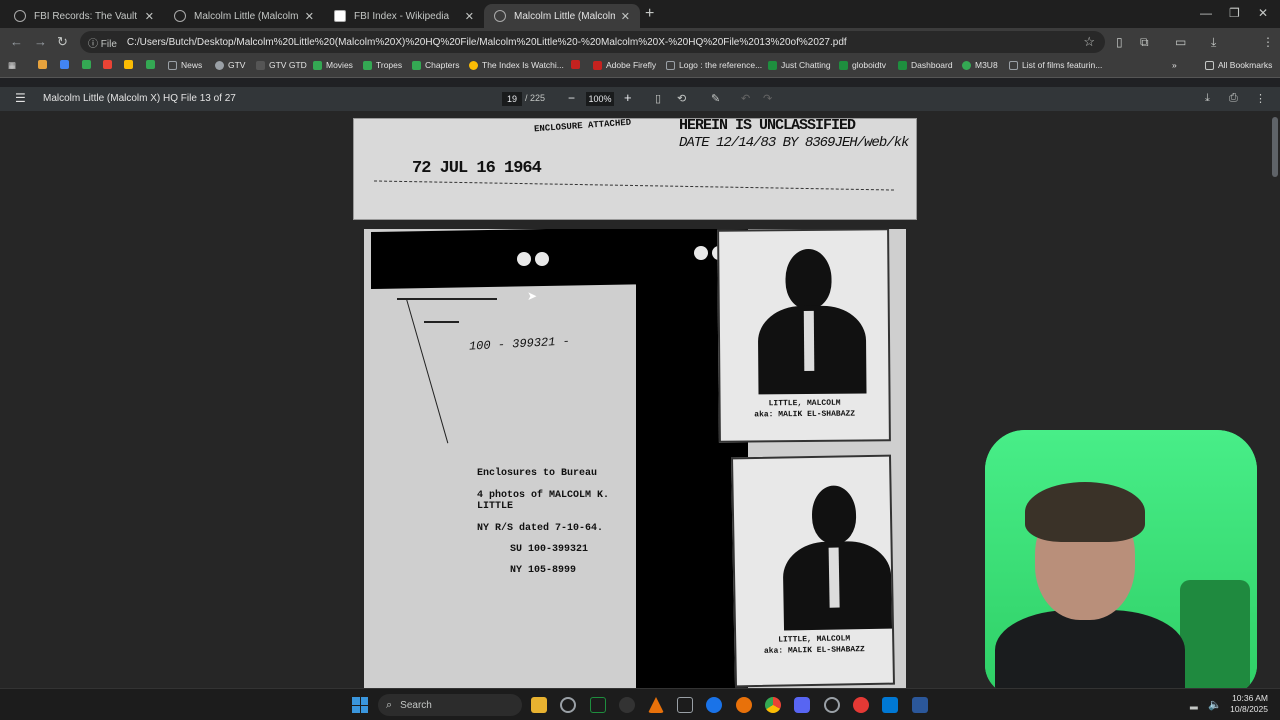 The width and height of the screenshot is (1280, 720). What do you see at coordinates (767, 98) in the screenshot?
I see `redo-icon: ↷` at bounding box center [767, 98].